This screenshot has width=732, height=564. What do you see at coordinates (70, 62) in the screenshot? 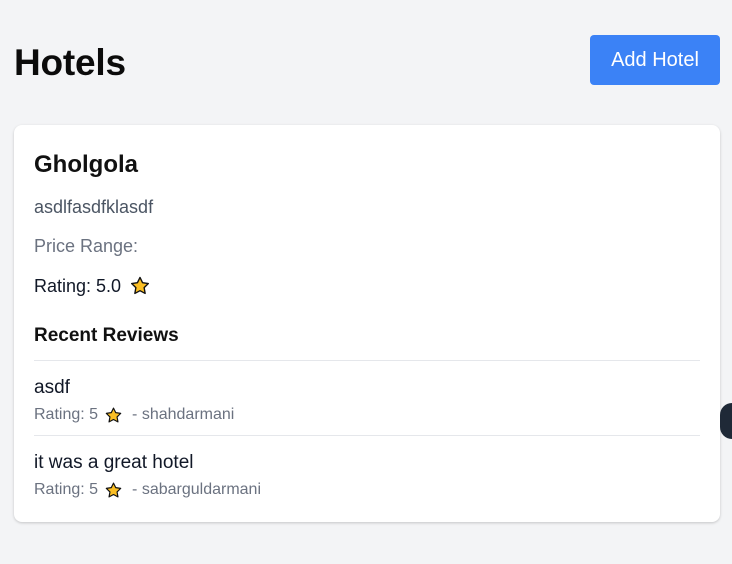
I see `page-title: Hotels` at bounding box center [70, 62].